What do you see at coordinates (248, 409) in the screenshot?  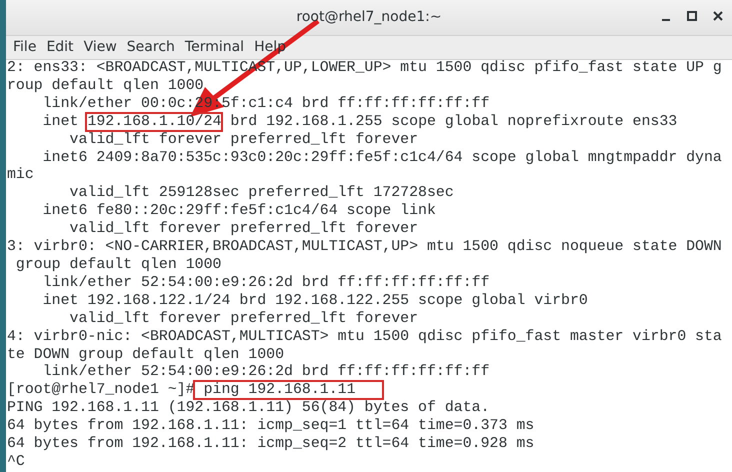 I see `terminal-line: PING 192.168.1.11 (192.168.1.11) 56(84) bytes of data.` at bounding box center [248, 409].